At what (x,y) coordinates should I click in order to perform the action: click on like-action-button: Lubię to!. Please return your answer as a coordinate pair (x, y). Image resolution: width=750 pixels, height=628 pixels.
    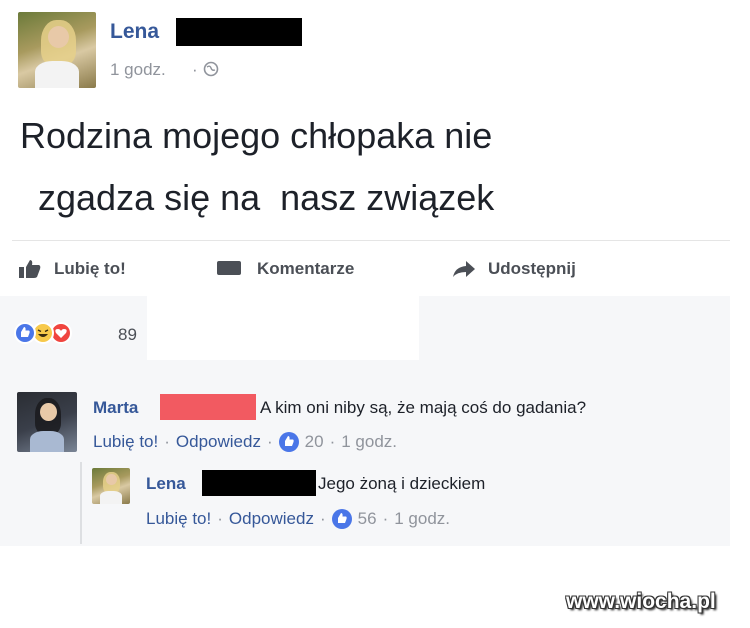
    Looking at the image, I should click on (72, 269).